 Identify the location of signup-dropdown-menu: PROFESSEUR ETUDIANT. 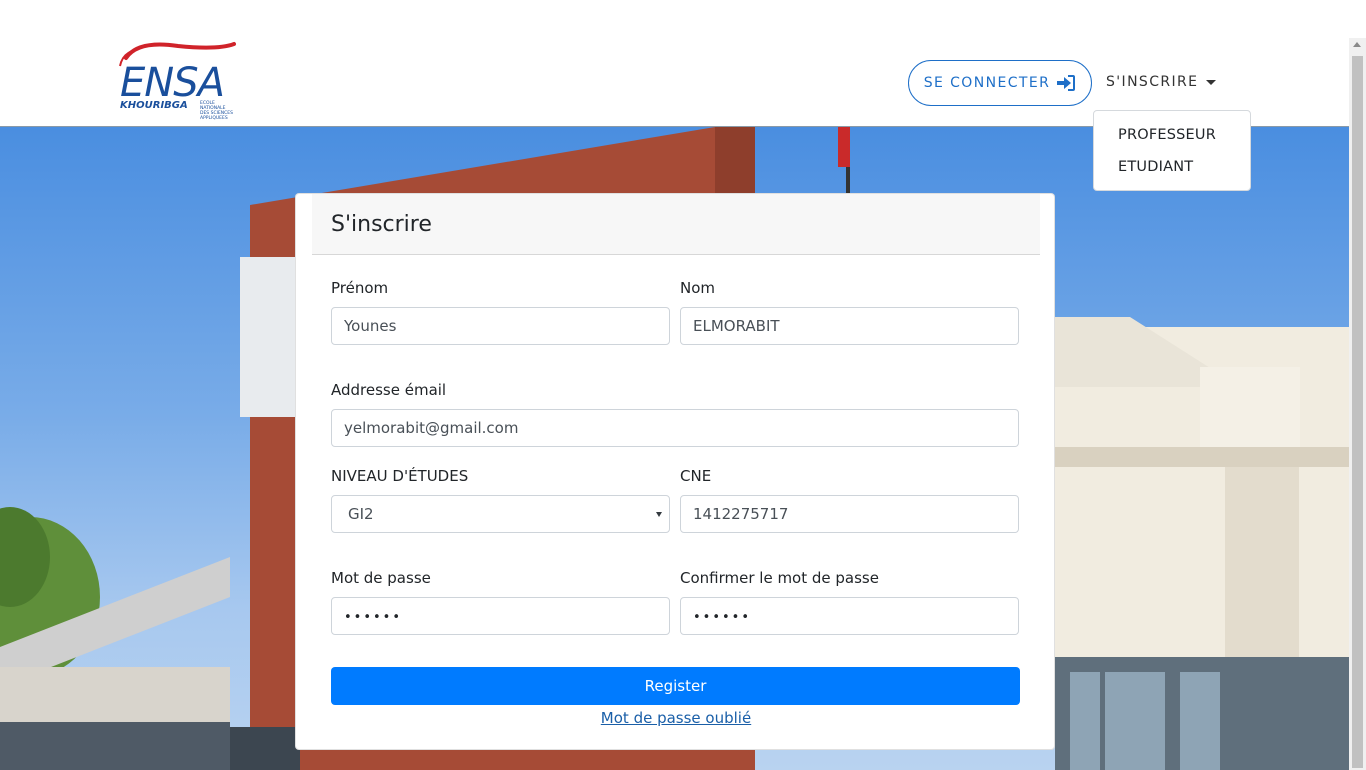
(1172, 150).